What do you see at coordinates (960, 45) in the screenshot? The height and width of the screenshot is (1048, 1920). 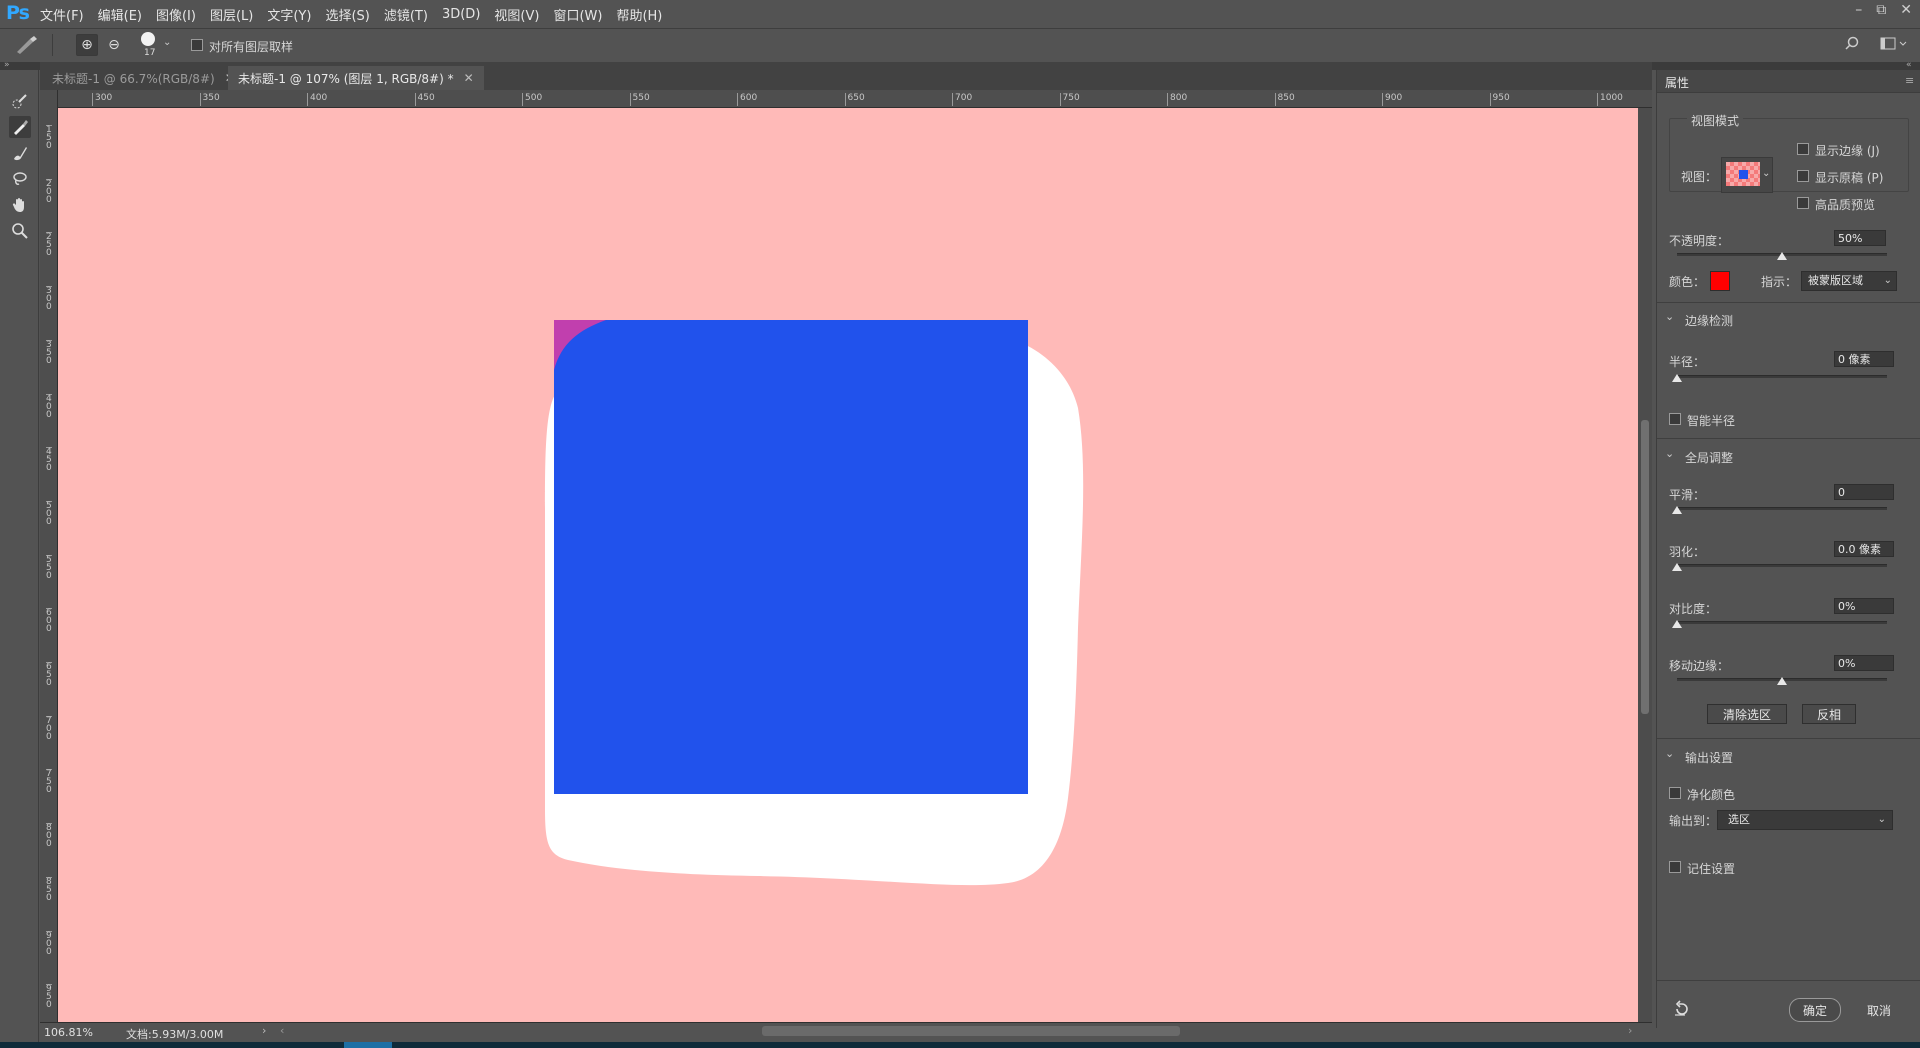 I see `options-bar: ⊕ ⊖ 17 ⌄ 对所有图层取样` at bounding box center [960, 45].